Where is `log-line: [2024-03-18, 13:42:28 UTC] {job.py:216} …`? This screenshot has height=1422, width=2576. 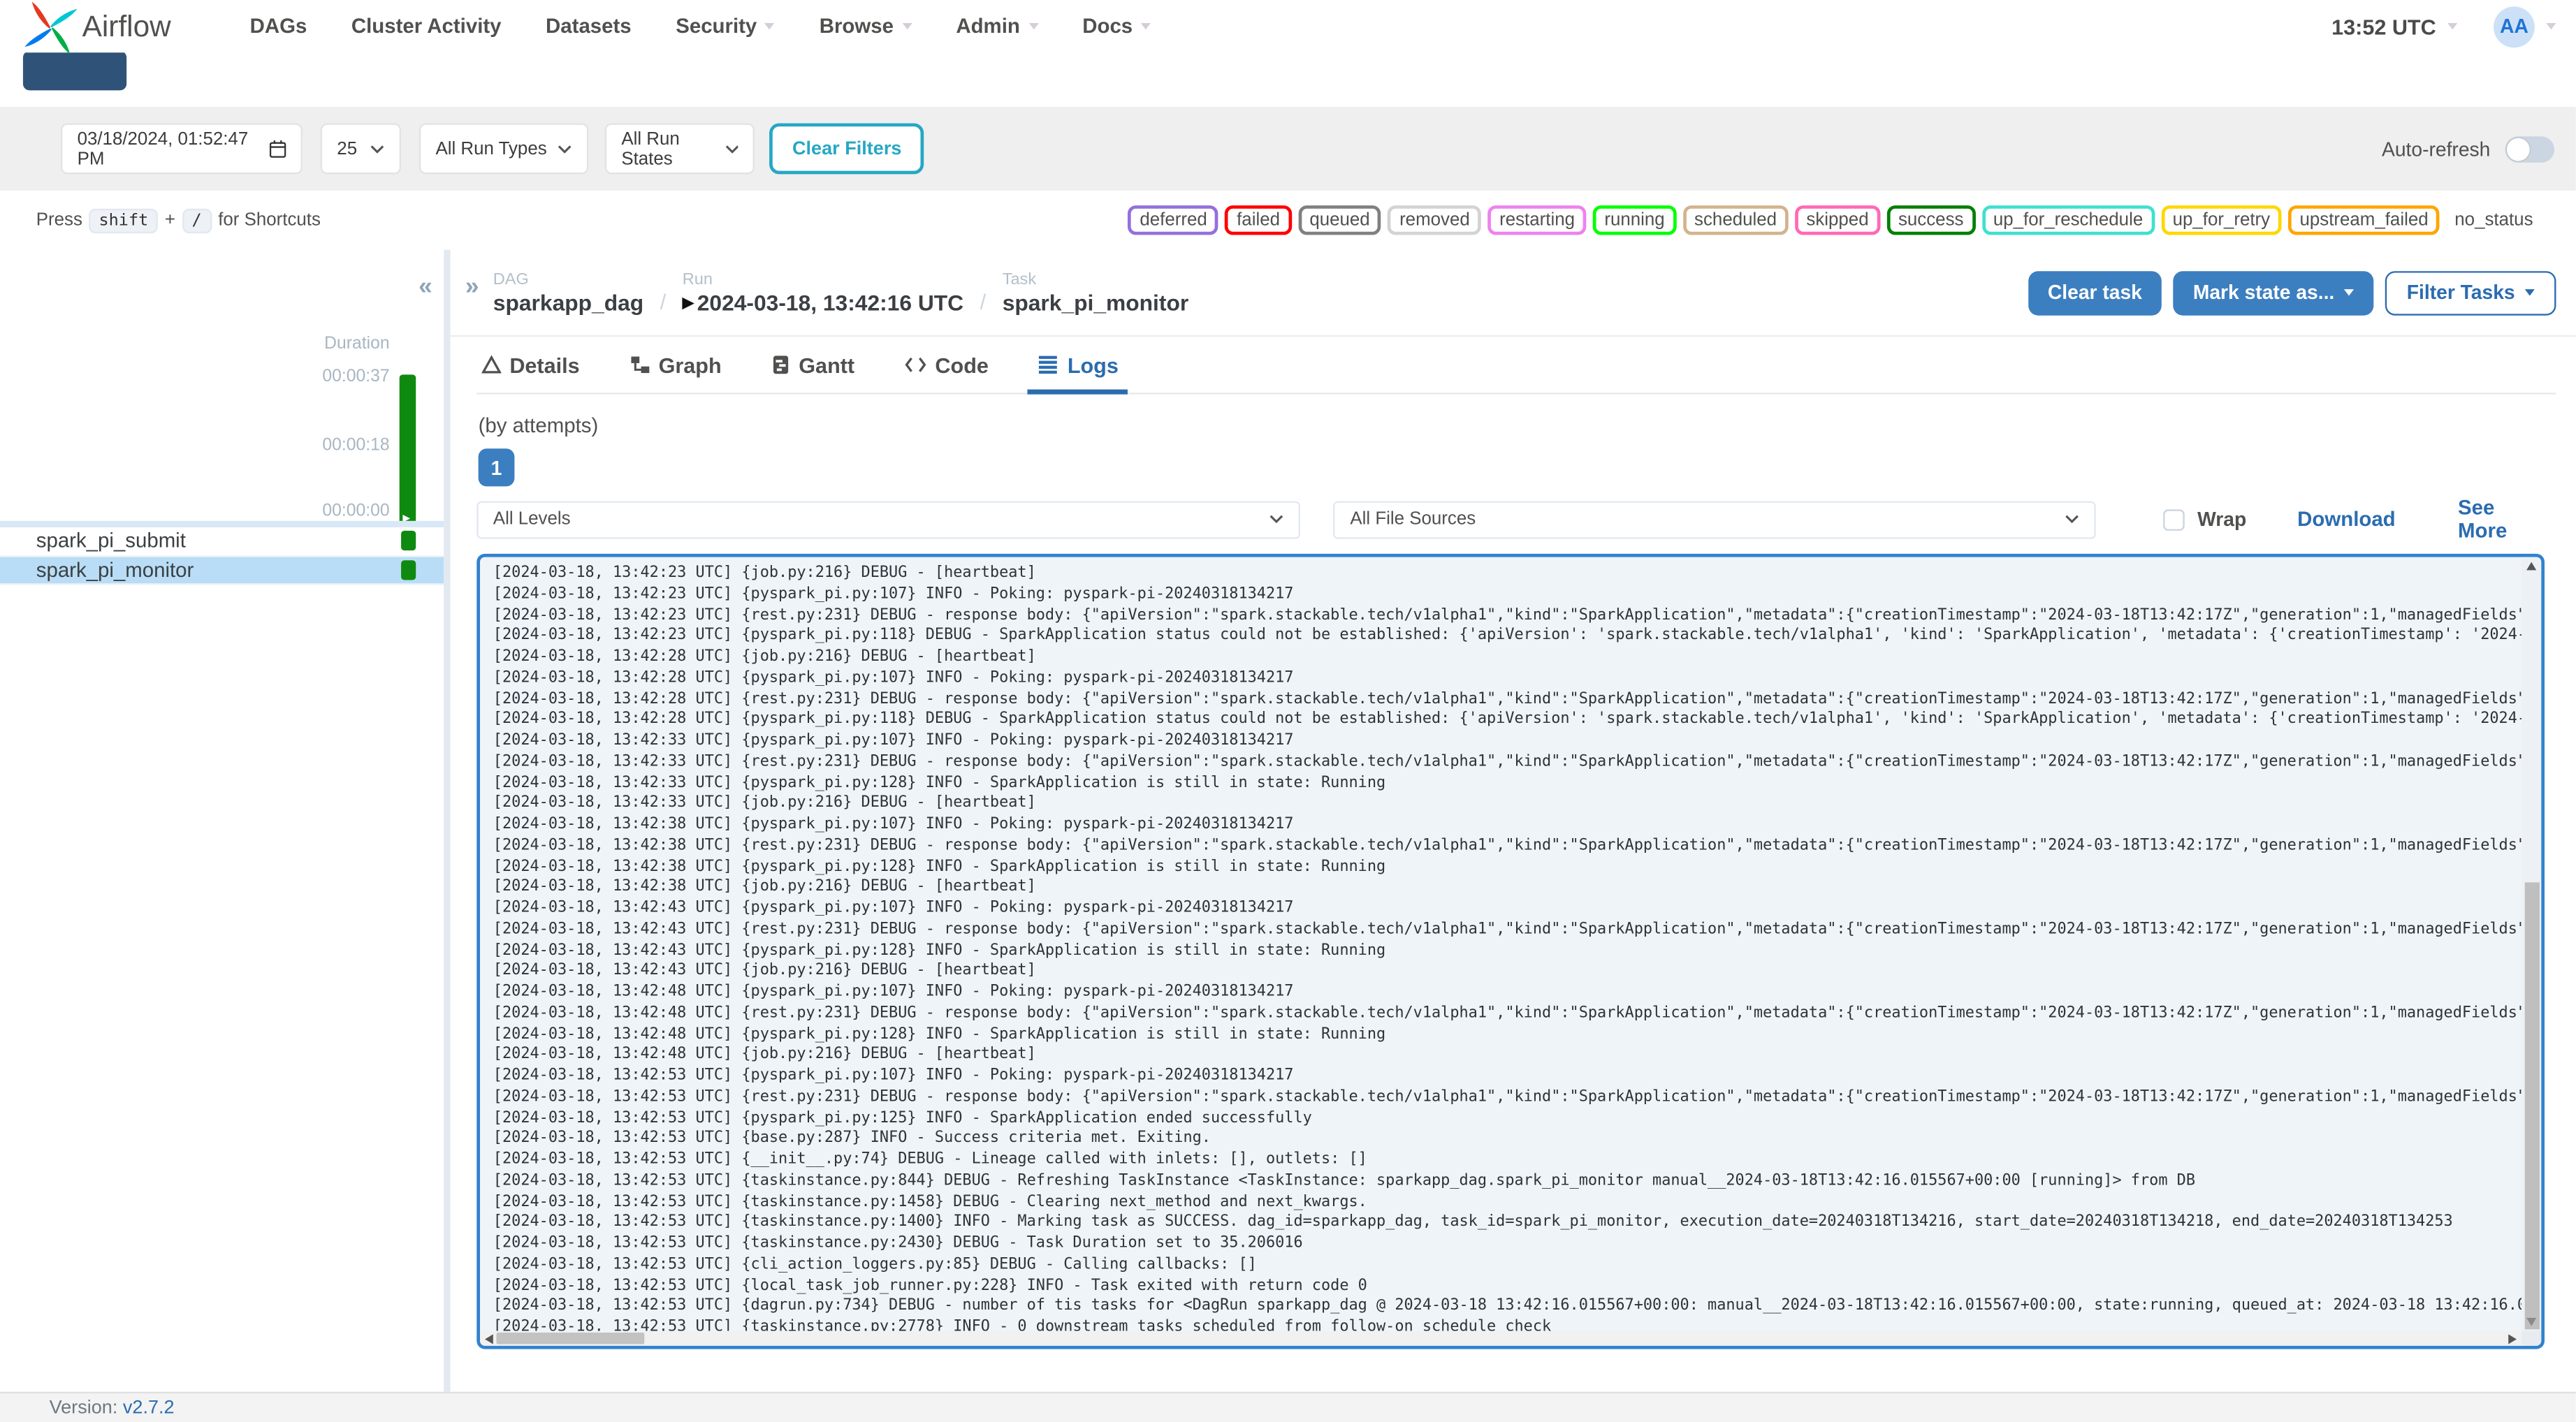
log-line: [2024-03-18, 13:42:28 UTC] {job.py:216} … is located at coordinates (764, 656).